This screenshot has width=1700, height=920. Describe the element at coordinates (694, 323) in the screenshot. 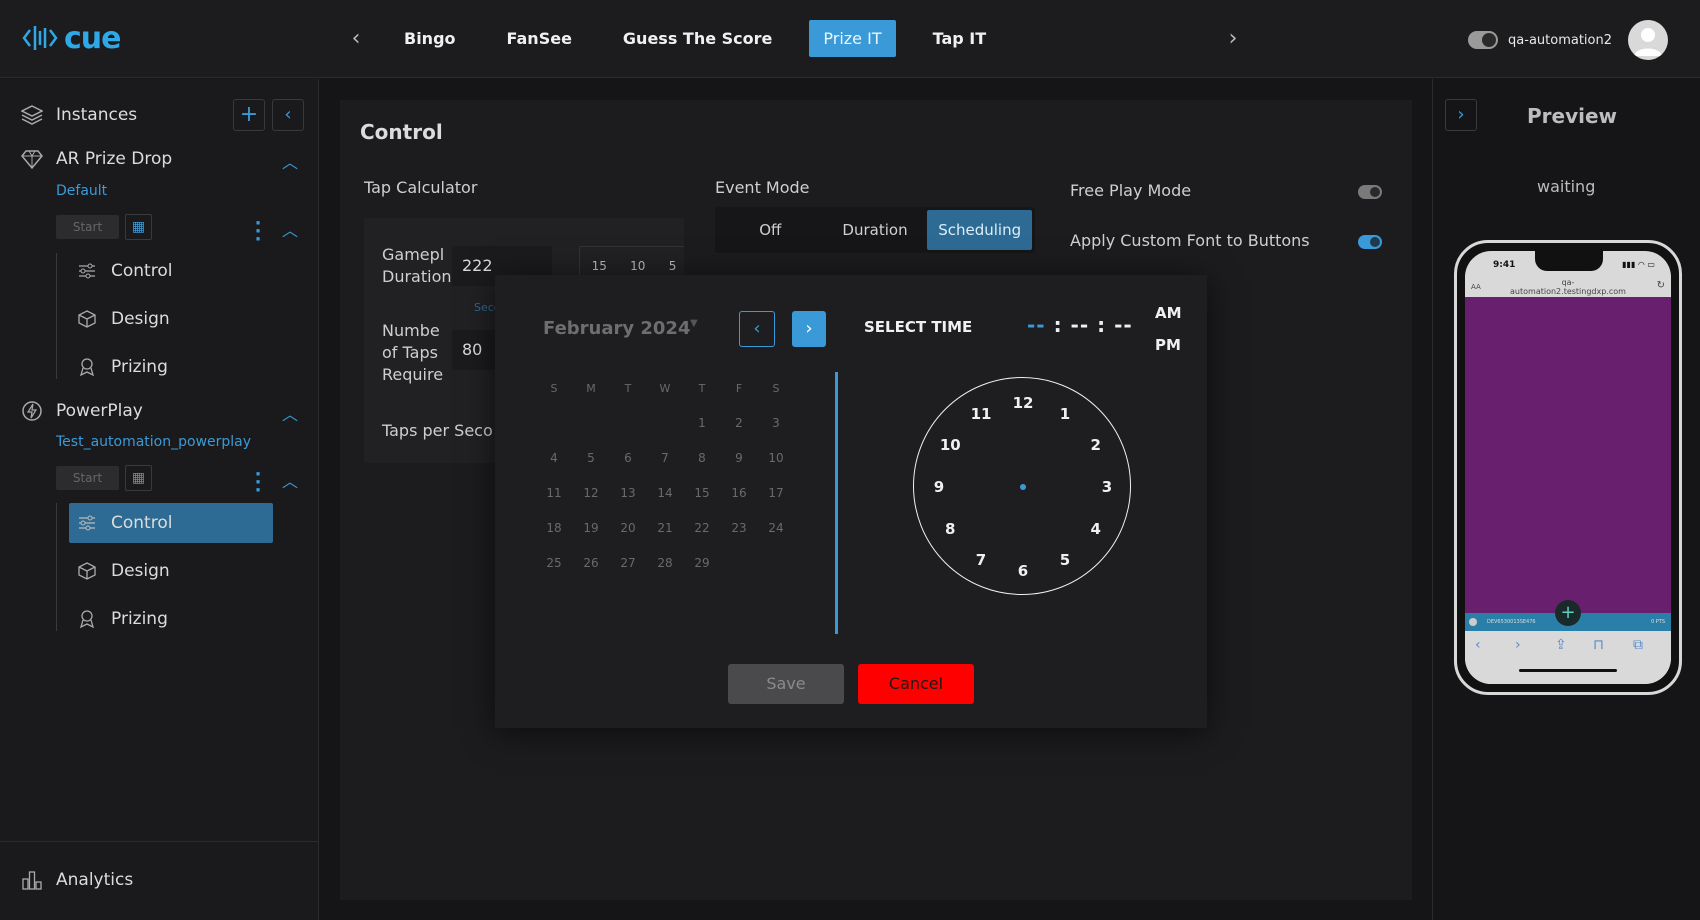

I see `caret-down-icon: ▼` at that location.